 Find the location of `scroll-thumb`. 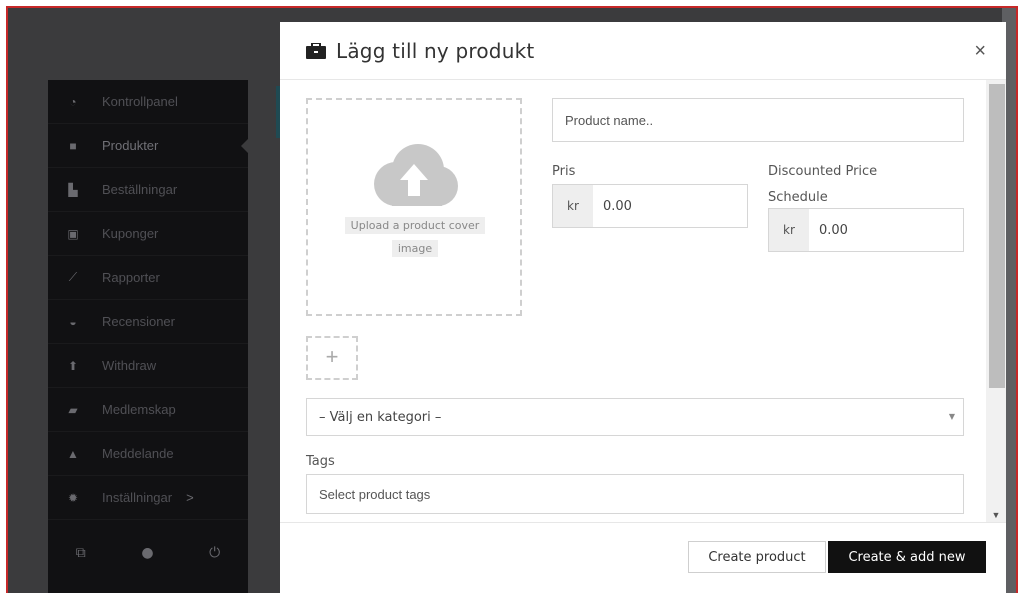

scroll-thumb is located at coordinates (997, 236).